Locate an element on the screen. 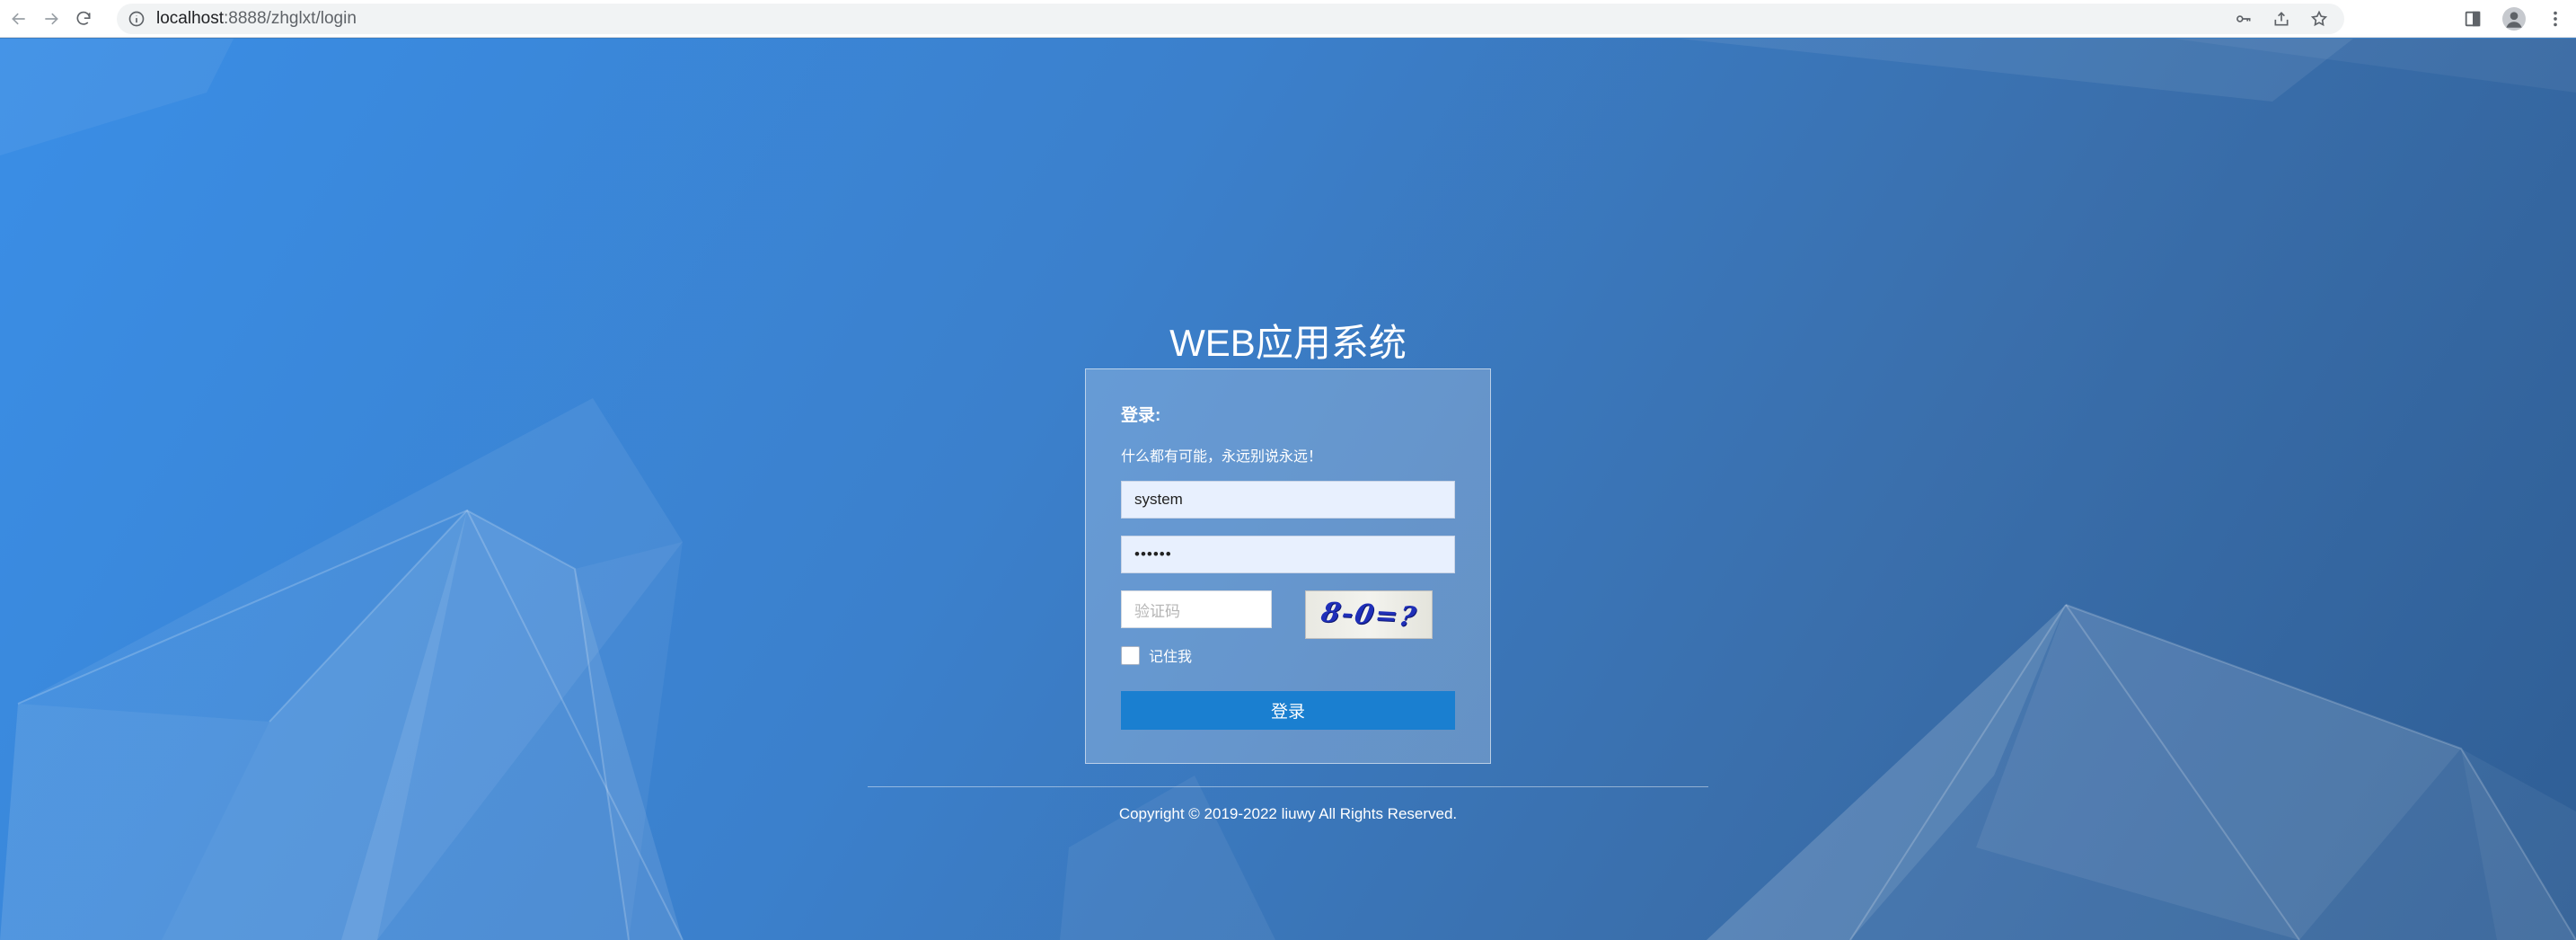  login-button: 登录 is located at coordinates (1288, 710).